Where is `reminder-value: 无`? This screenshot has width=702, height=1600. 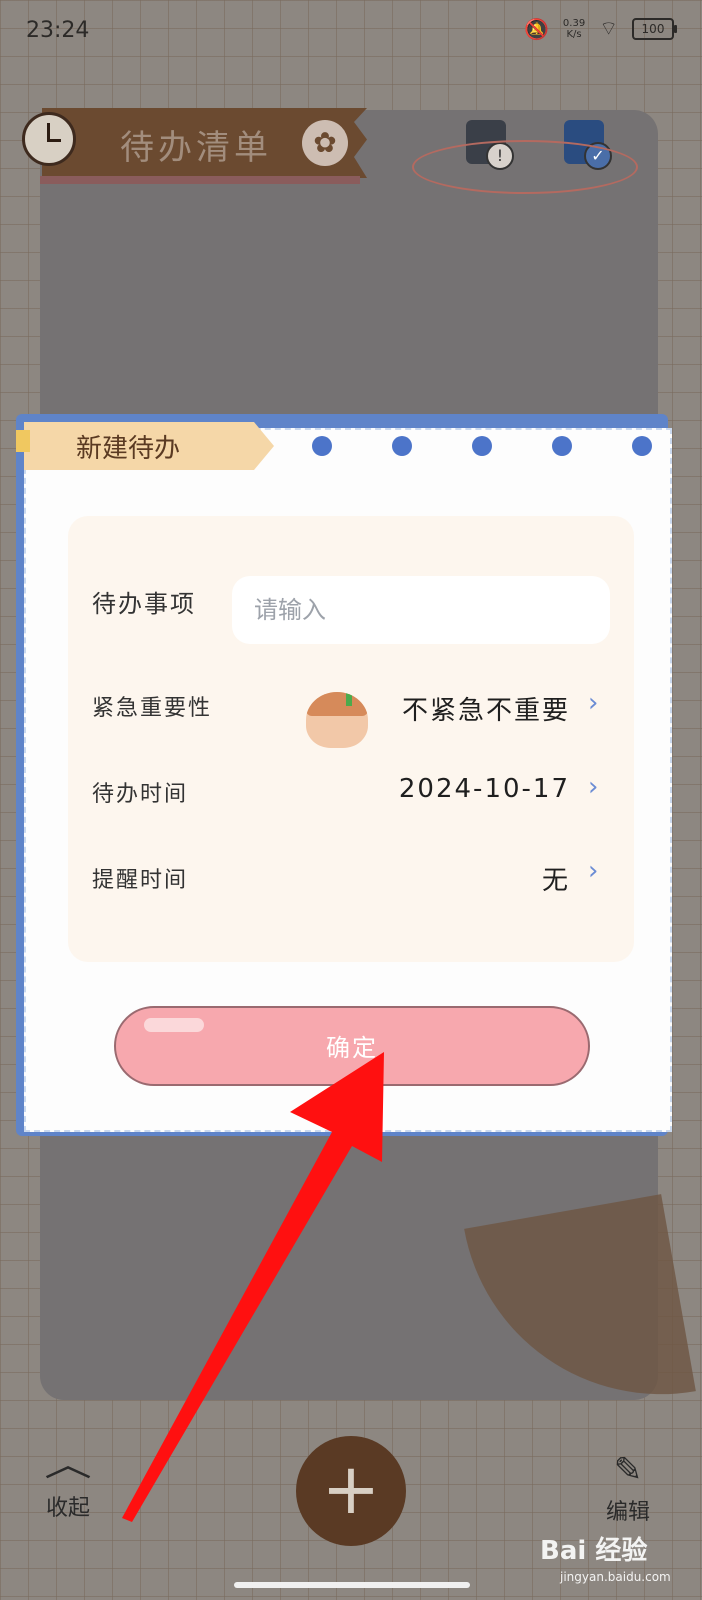 reminder-value: 无 is located at coordinates (478, 878).